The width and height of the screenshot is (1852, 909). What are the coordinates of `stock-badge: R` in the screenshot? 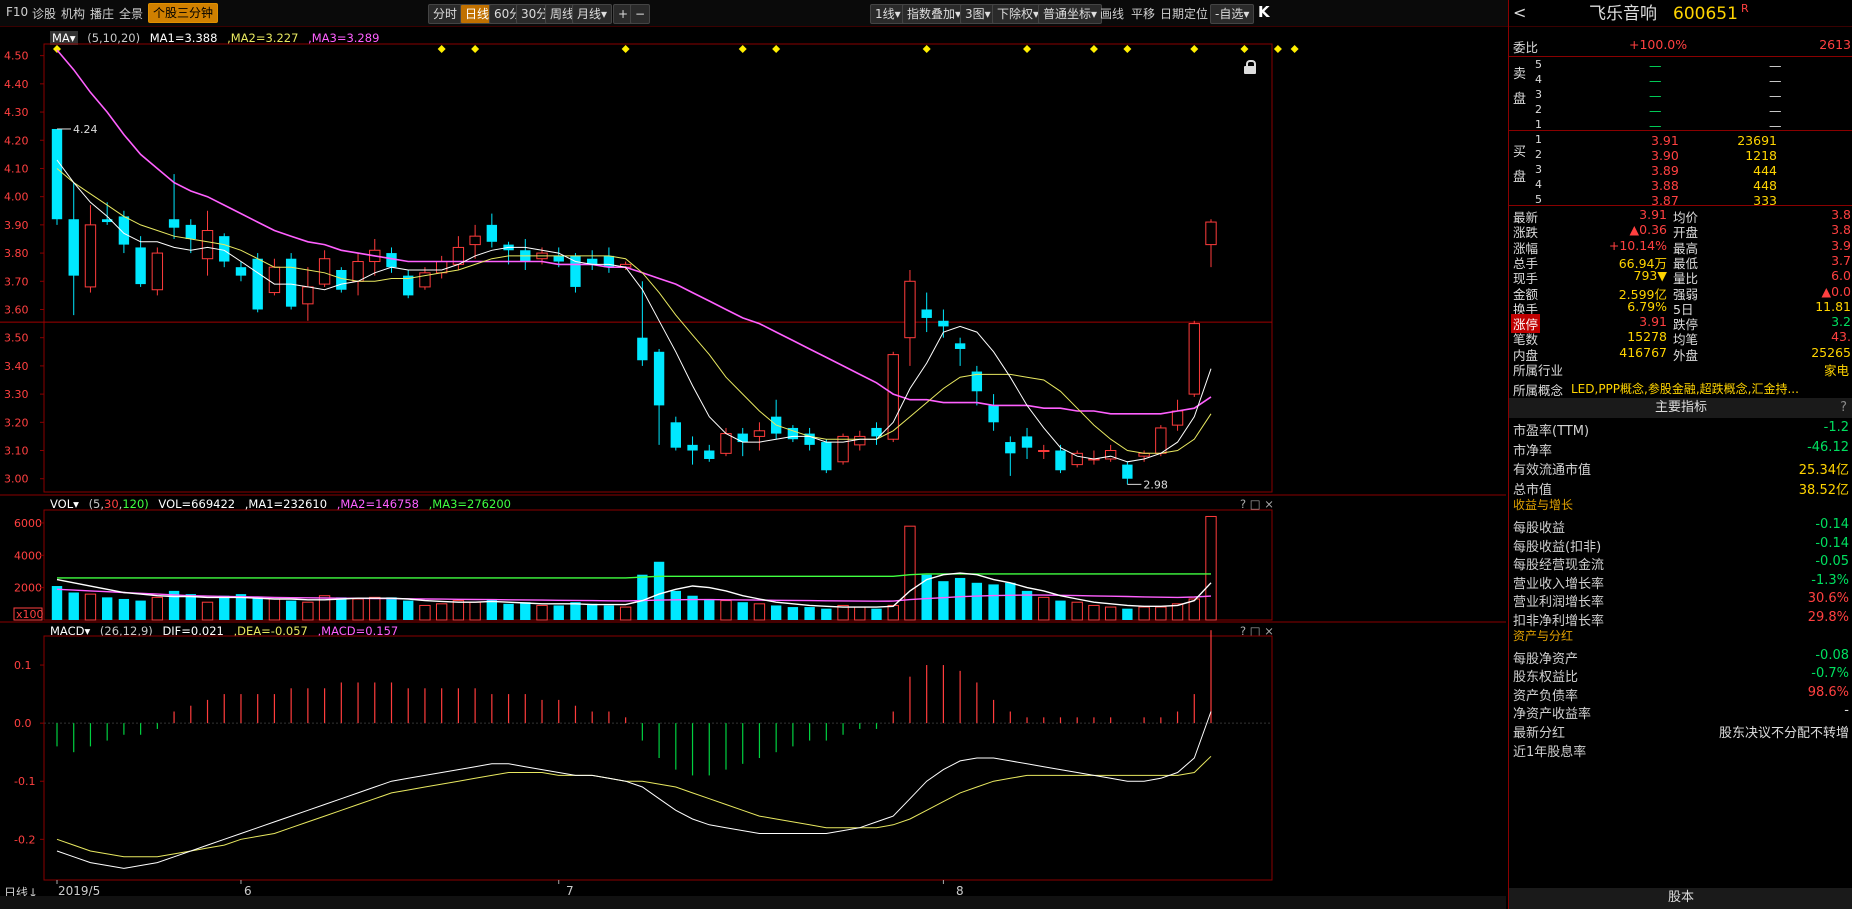 It's located at (1745, 8).